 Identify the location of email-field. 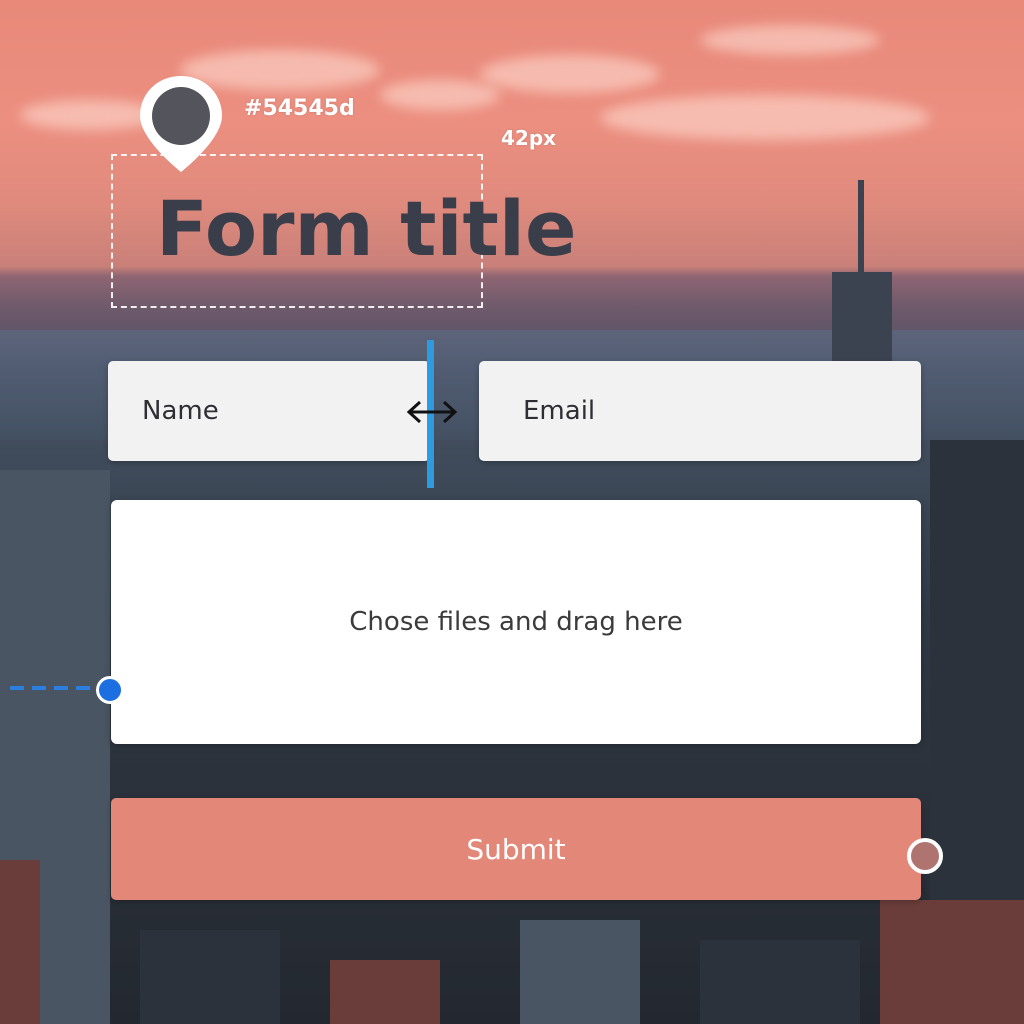
(700, 411).